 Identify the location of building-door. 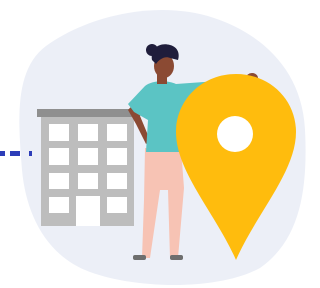
(88, 211).